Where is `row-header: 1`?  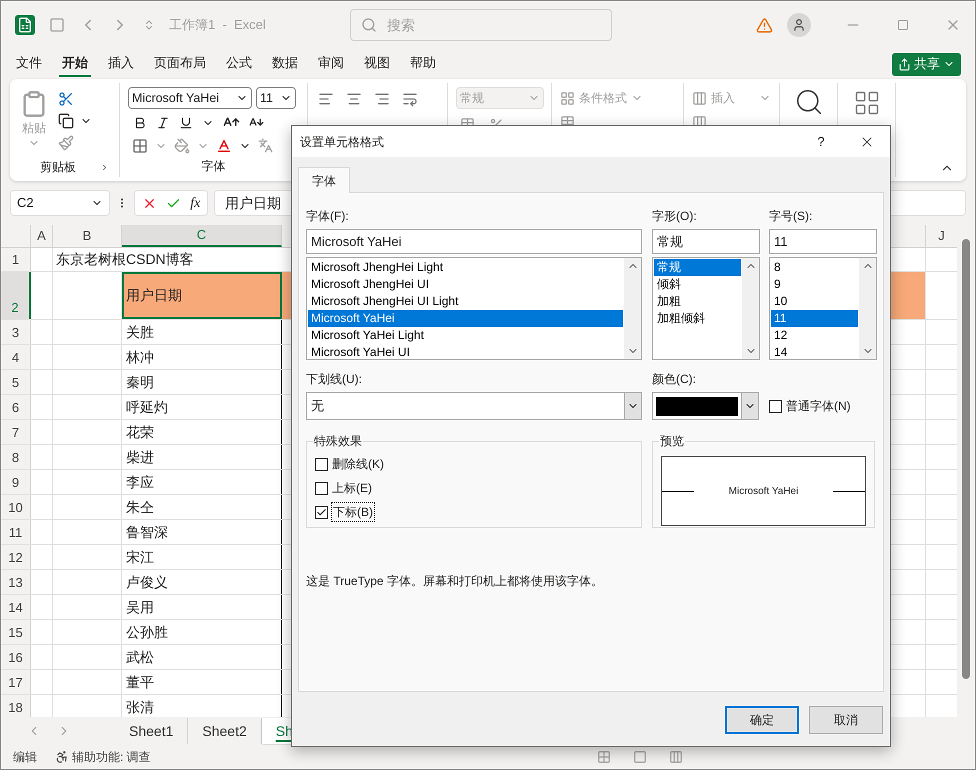 row-header: 1 is located at coordinates (16, 259).